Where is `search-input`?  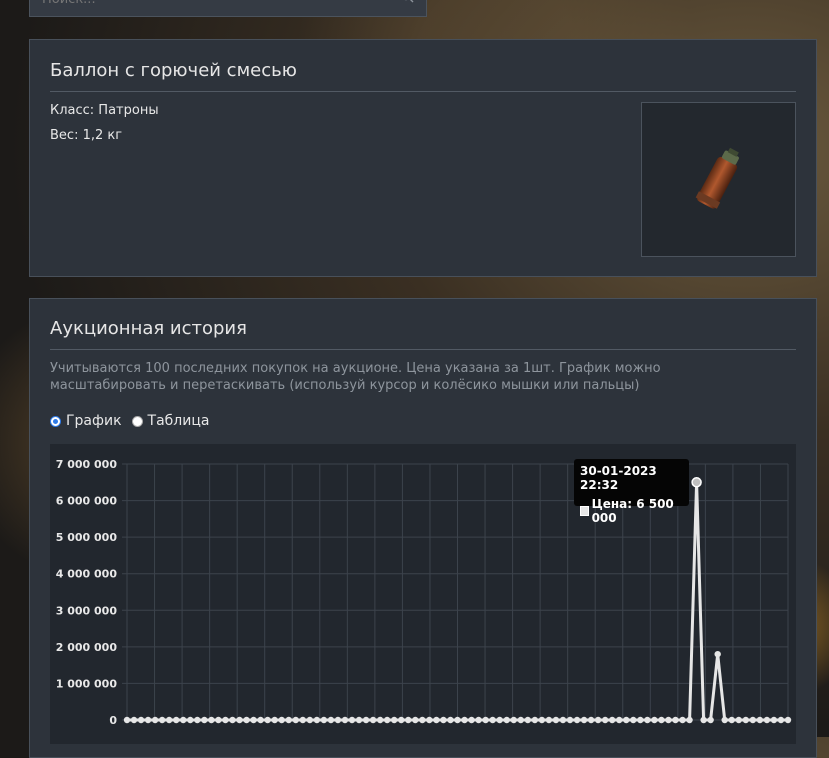 search-input is located at coordinates (212, 5).